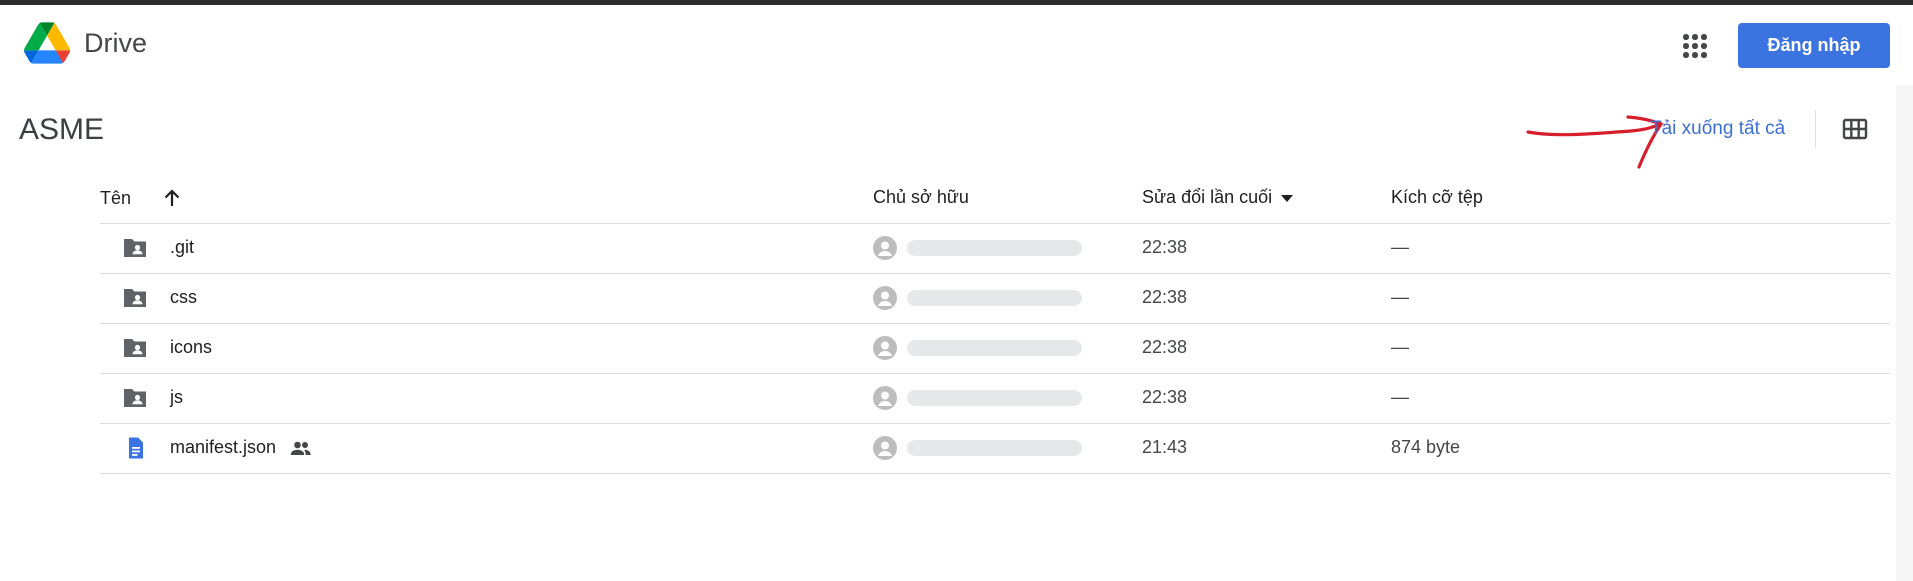  Describe the element at coordinates (1855, 129) in the screenshot. I see `grid-view-icon` at that location.